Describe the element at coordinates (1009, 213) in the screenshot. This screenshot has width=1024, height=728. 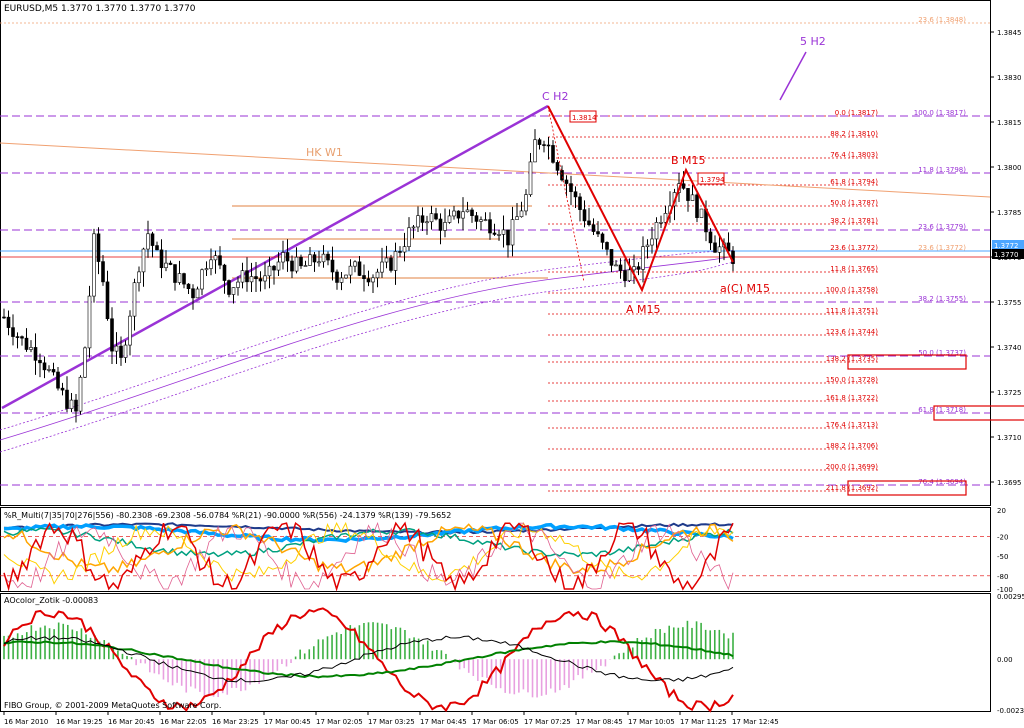
I see `y-tick-label: 1.3785` at that location.